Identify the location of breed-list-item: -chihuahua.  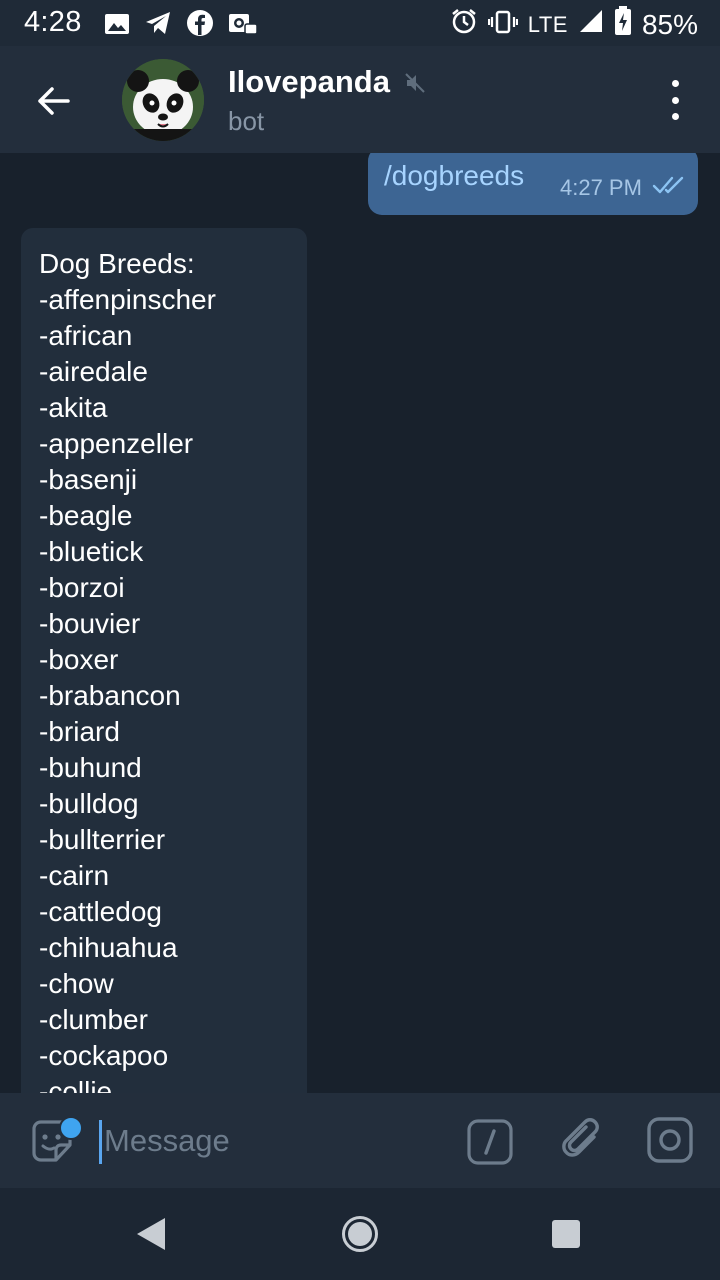
(108, 947).